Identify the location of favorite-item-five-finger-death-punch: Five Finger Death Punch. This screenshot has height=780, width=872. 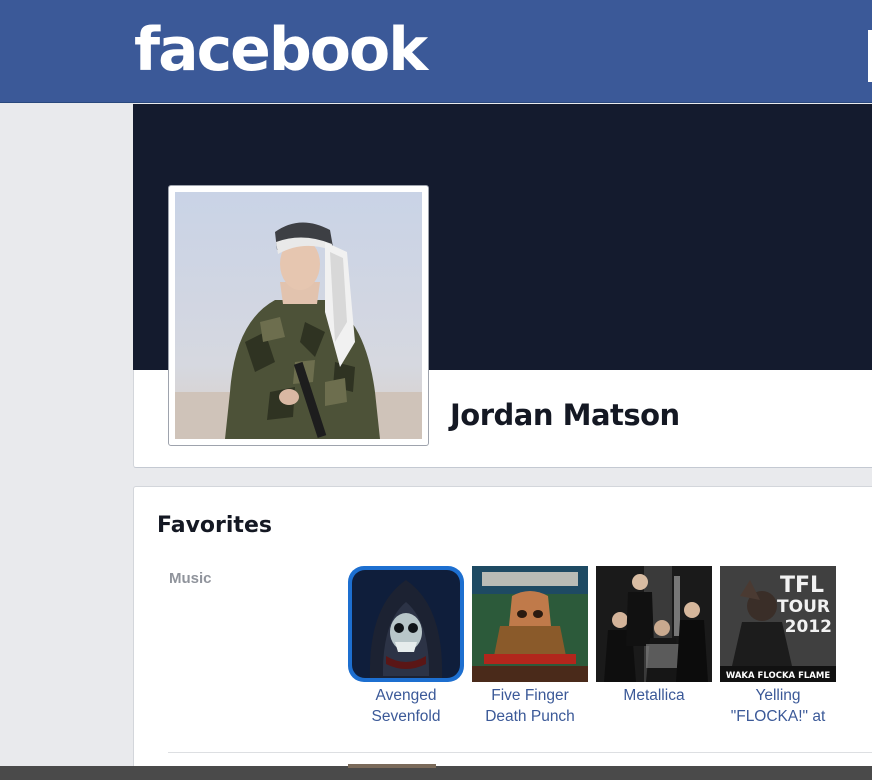
(530, 646).